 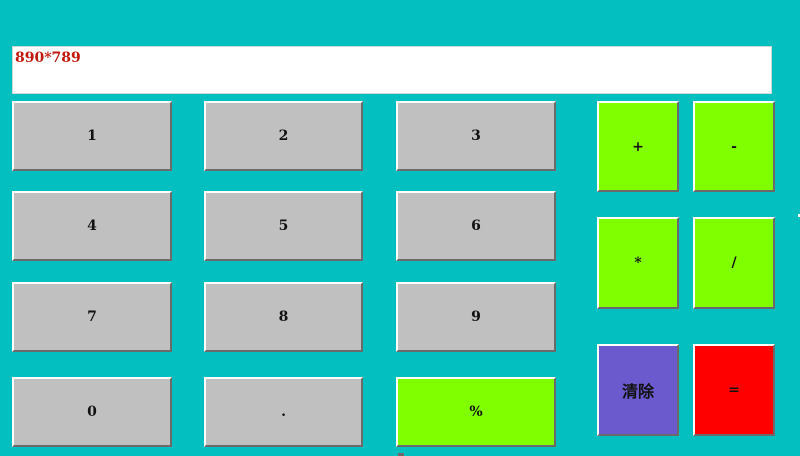 I want to click on key-2-label: 2, so click(x=283, y=136).